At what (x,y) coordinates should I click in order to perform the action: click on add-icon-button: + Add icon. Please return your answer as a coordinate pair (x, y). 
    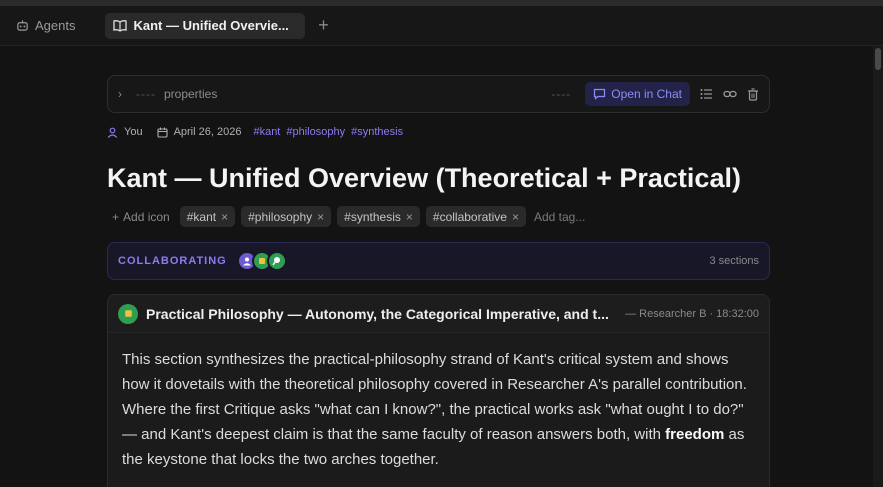
    Looking at the image, I should click on (141, 217).